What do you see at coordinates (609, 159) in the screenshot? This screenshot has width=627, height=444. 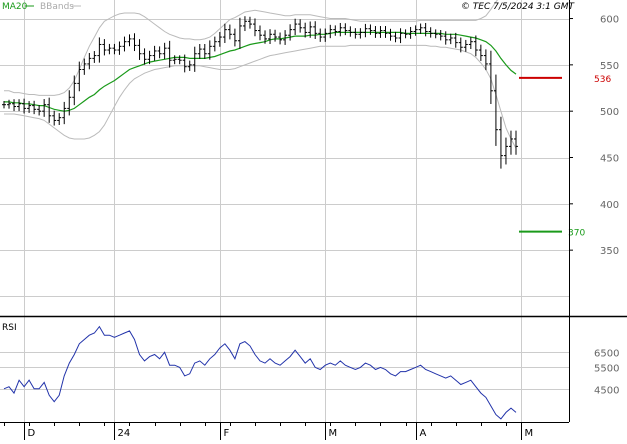 I see `price-y-tick-label: 450` at bounding box center [609, 159].